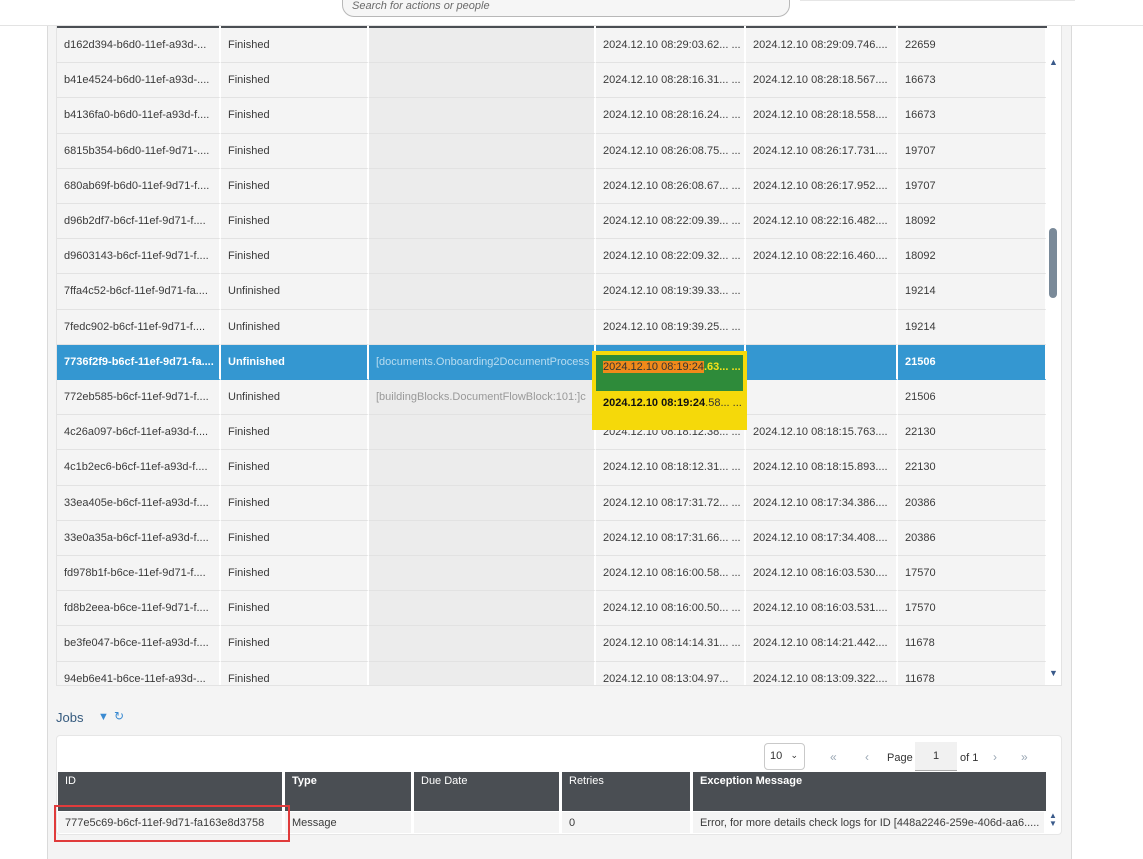 This screenshot has height=859, width=1143. I want to click on page-number-input: 1, so click(936, 756).